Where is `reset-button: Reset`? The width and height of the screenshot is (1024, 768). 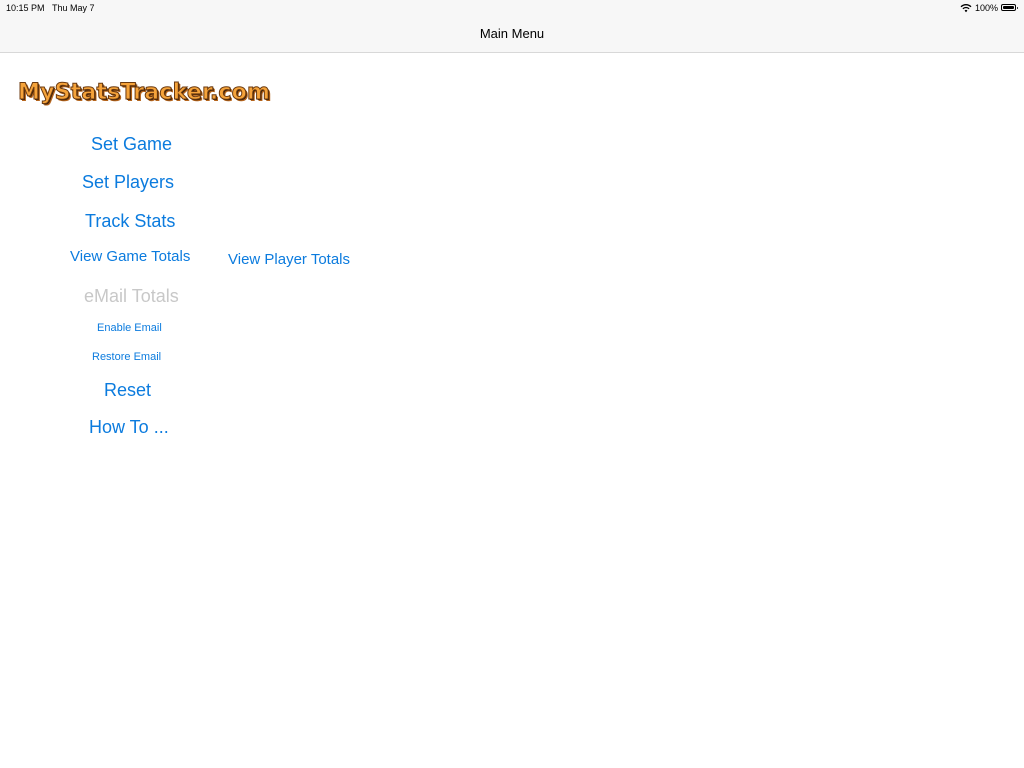
reset-button: Reset is located at coordinates (127, 390).